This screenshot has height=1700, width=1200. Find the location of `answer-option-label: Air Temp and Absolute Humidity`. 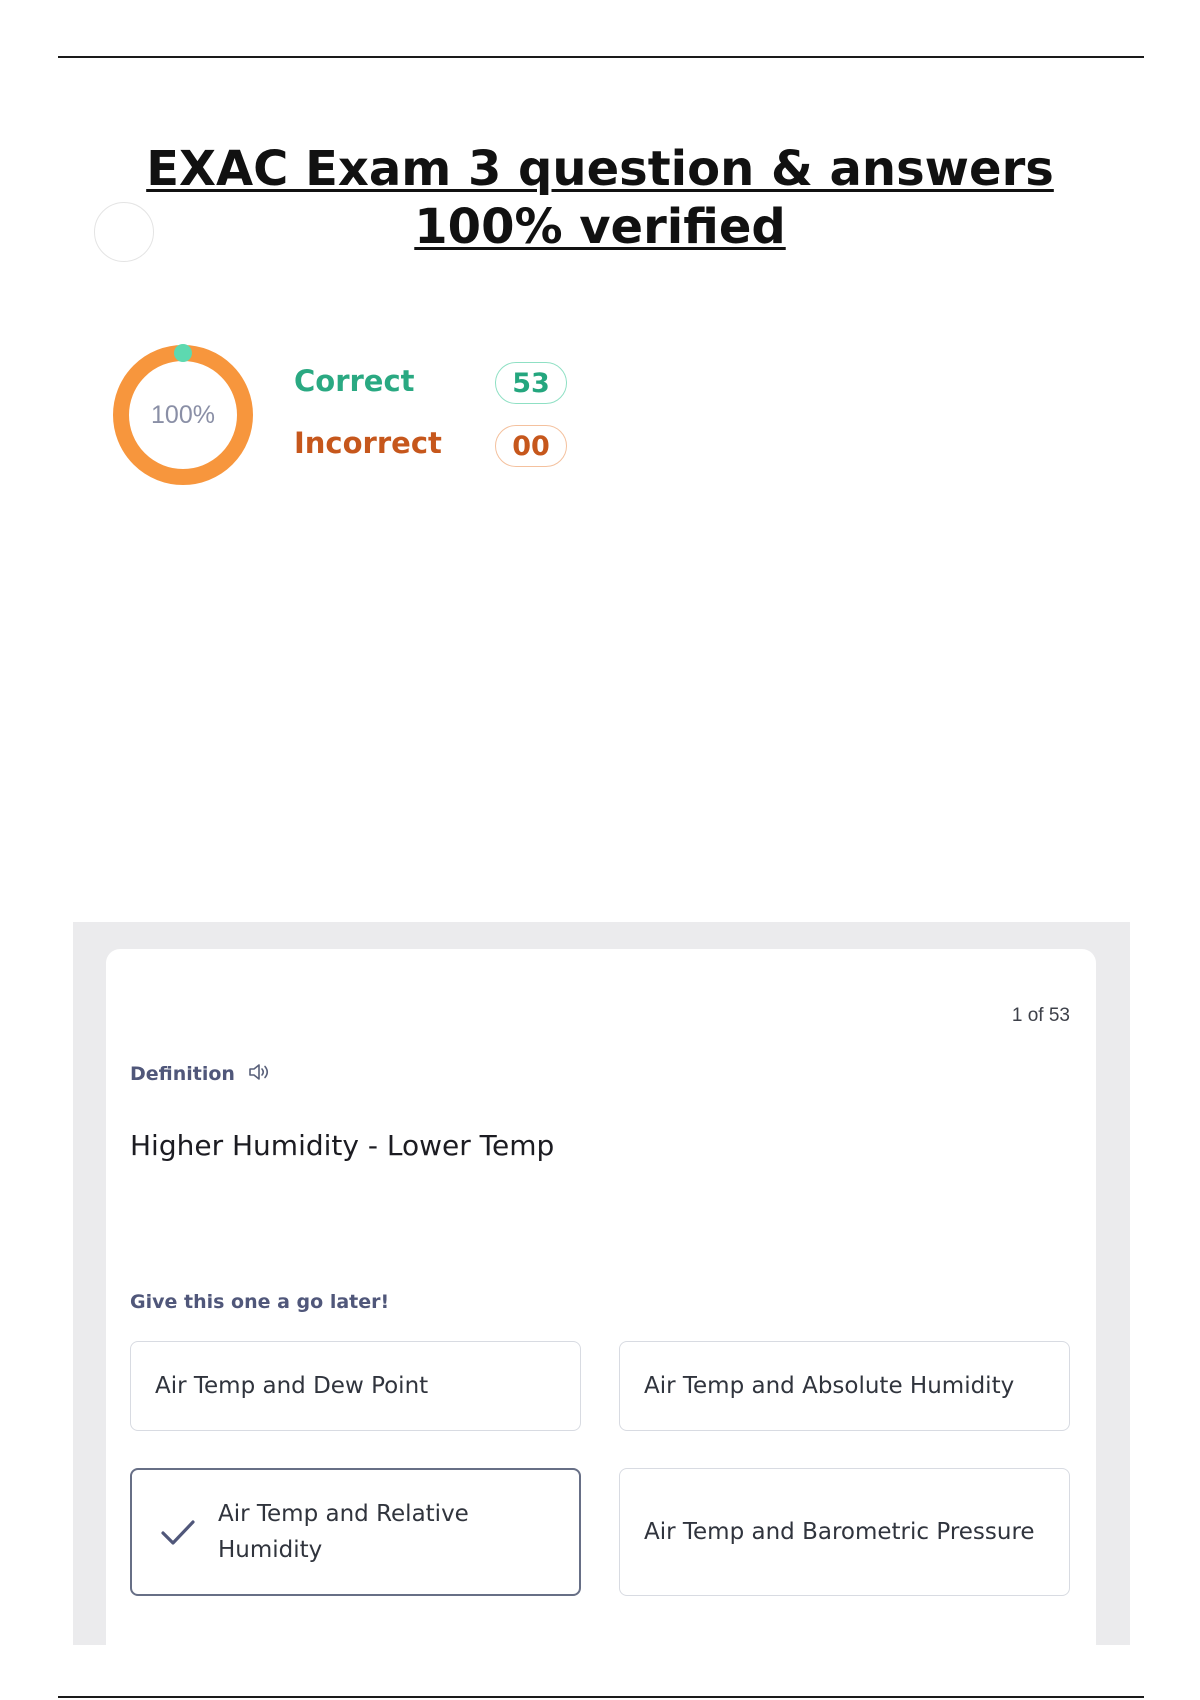

answer-option-label: Air Temp and Absolute Humidity is located at coordinates (829, 1386).